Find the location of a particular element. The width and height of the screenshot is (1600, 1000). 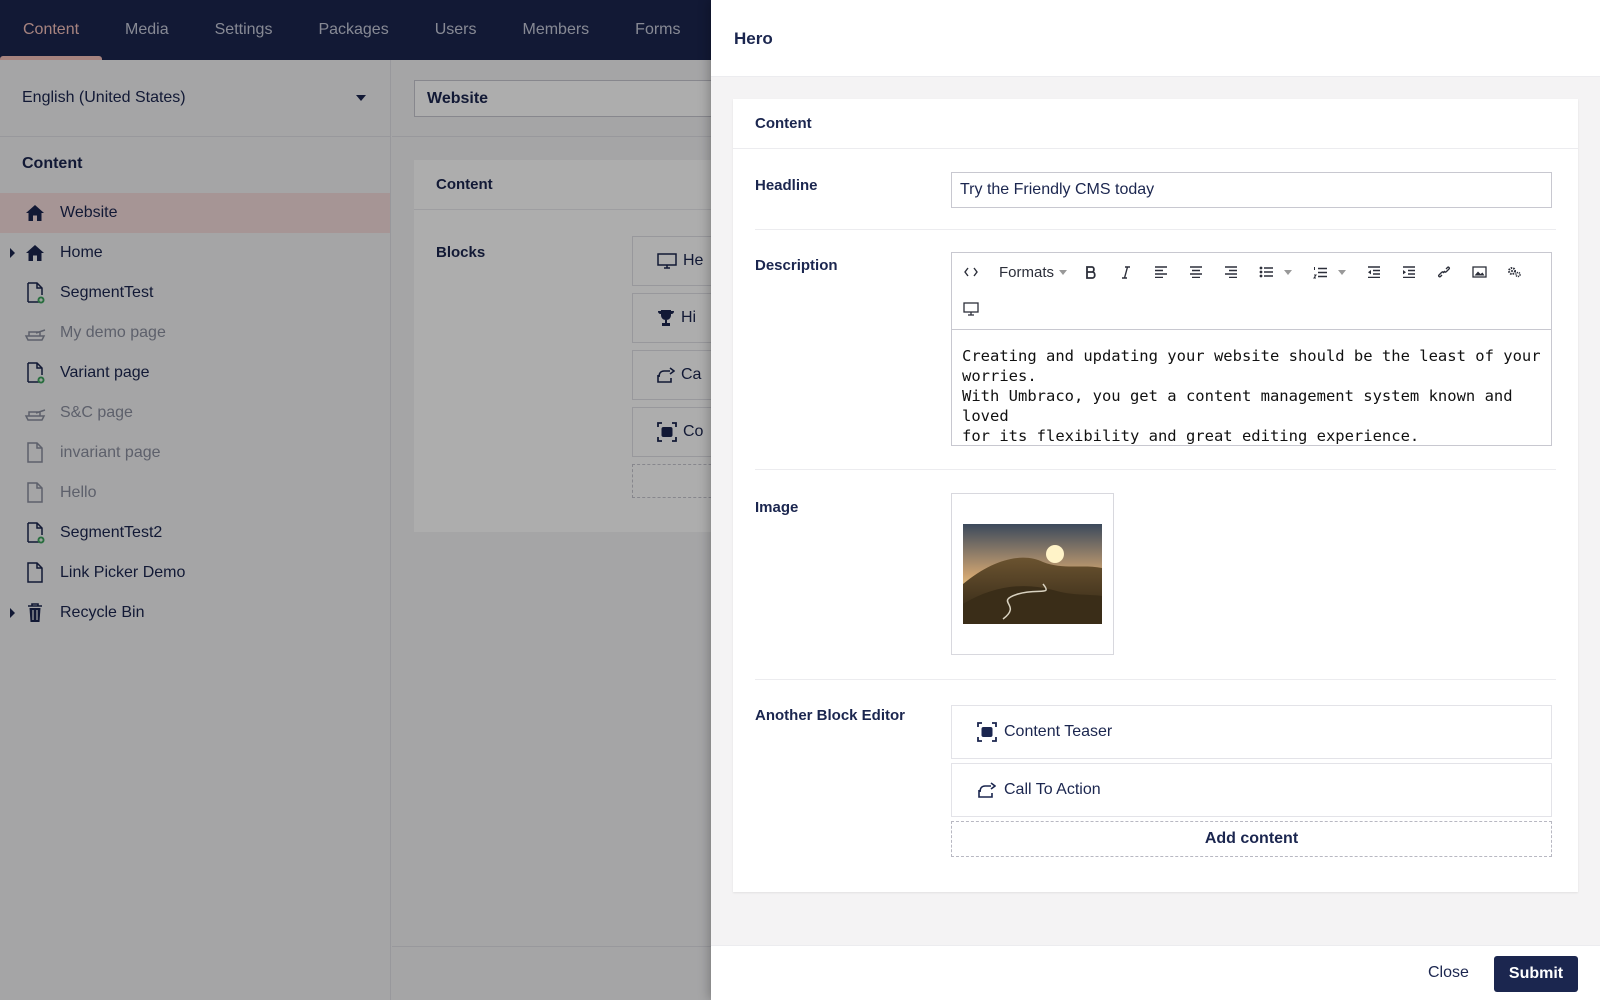

image-icon is located at coordinates (1479, 272).